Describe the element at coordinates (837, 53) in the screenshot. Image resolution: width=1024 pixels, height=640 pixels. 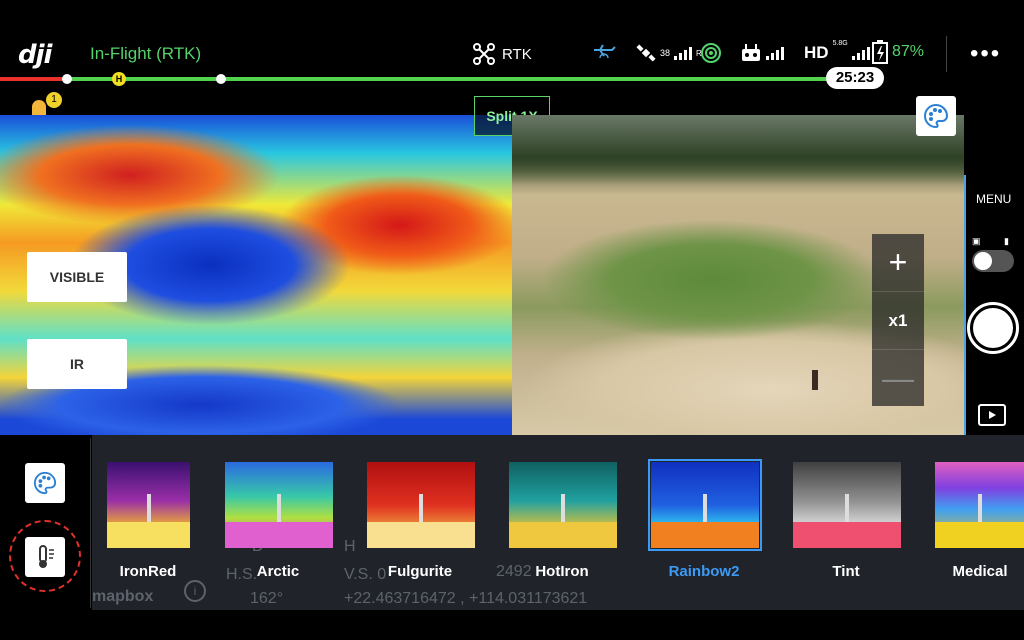
I see `video-link-signal: HD 5.8G` at that location.